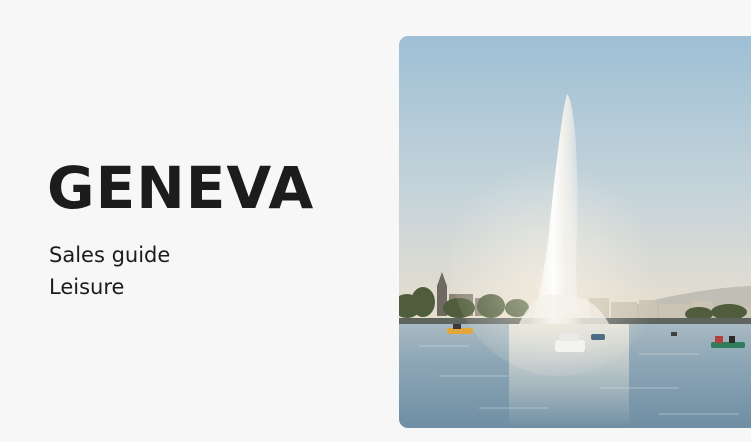  Describe the element at coordinates (87, 287) in the screenshot. I see `guide-category: Leisure` at that location.